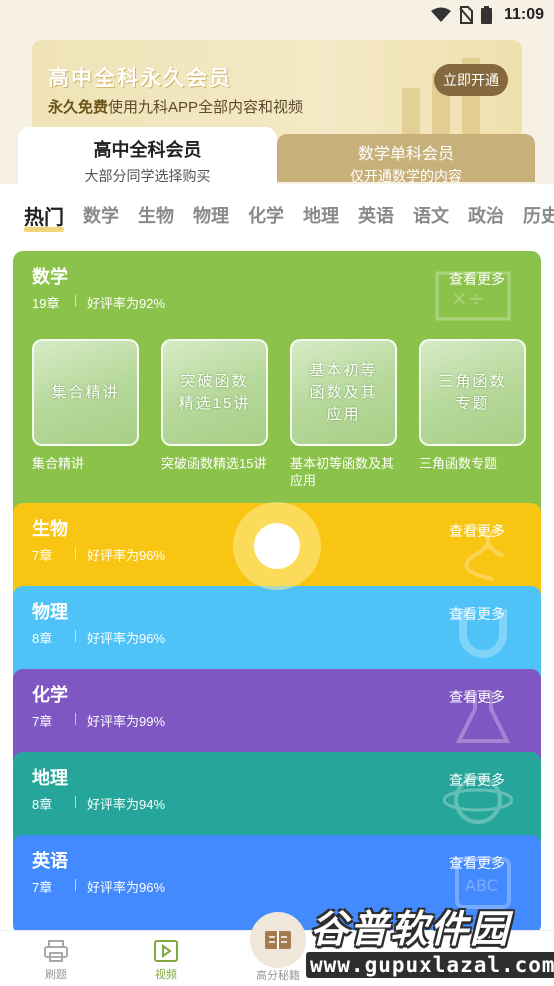 Image resolution: width=554 pixels, height=986 pixels. I want to click on course-item: 基本初等函数及其应用 基本初等函数及其应用, so click(344, 414).